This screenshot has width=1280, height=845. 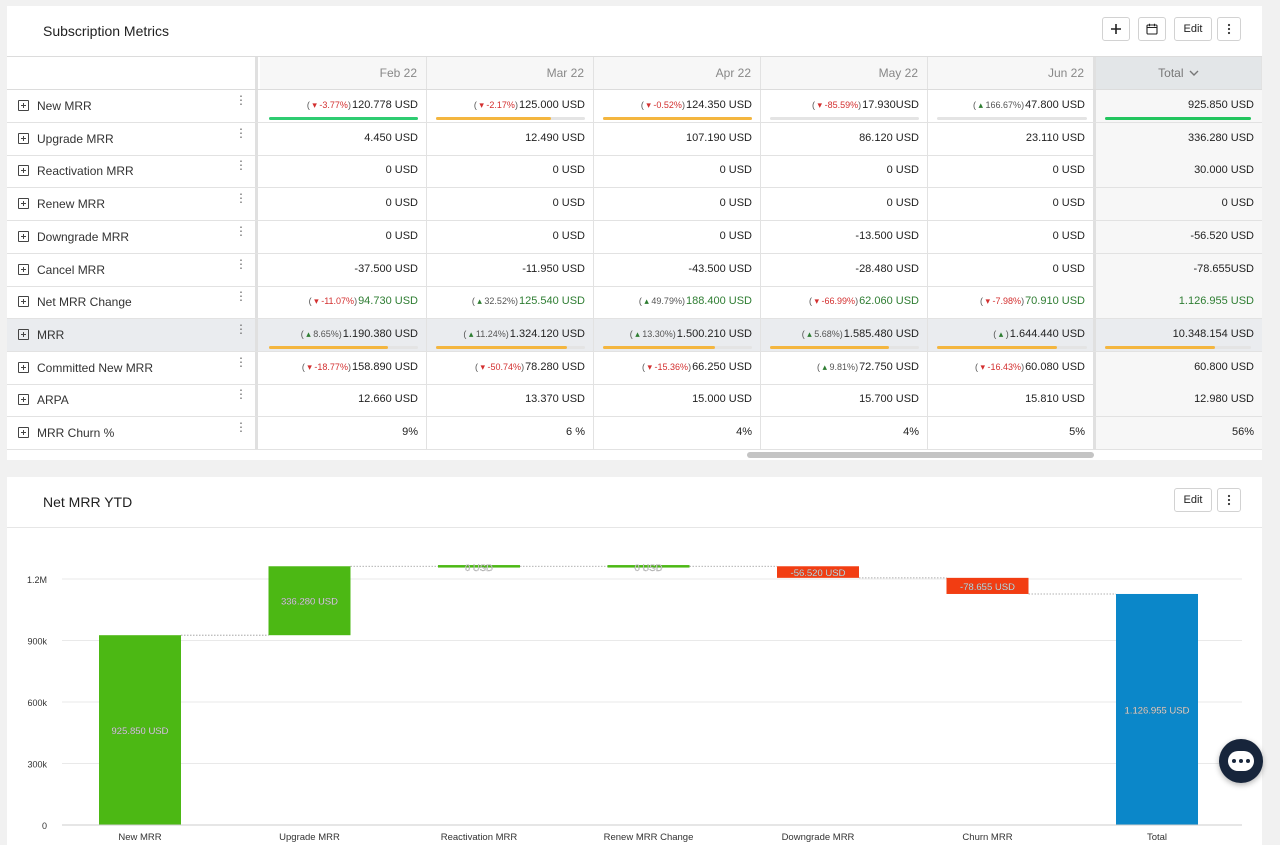 I want to click on scrollbar-thumb, so click(x=920, y=455).